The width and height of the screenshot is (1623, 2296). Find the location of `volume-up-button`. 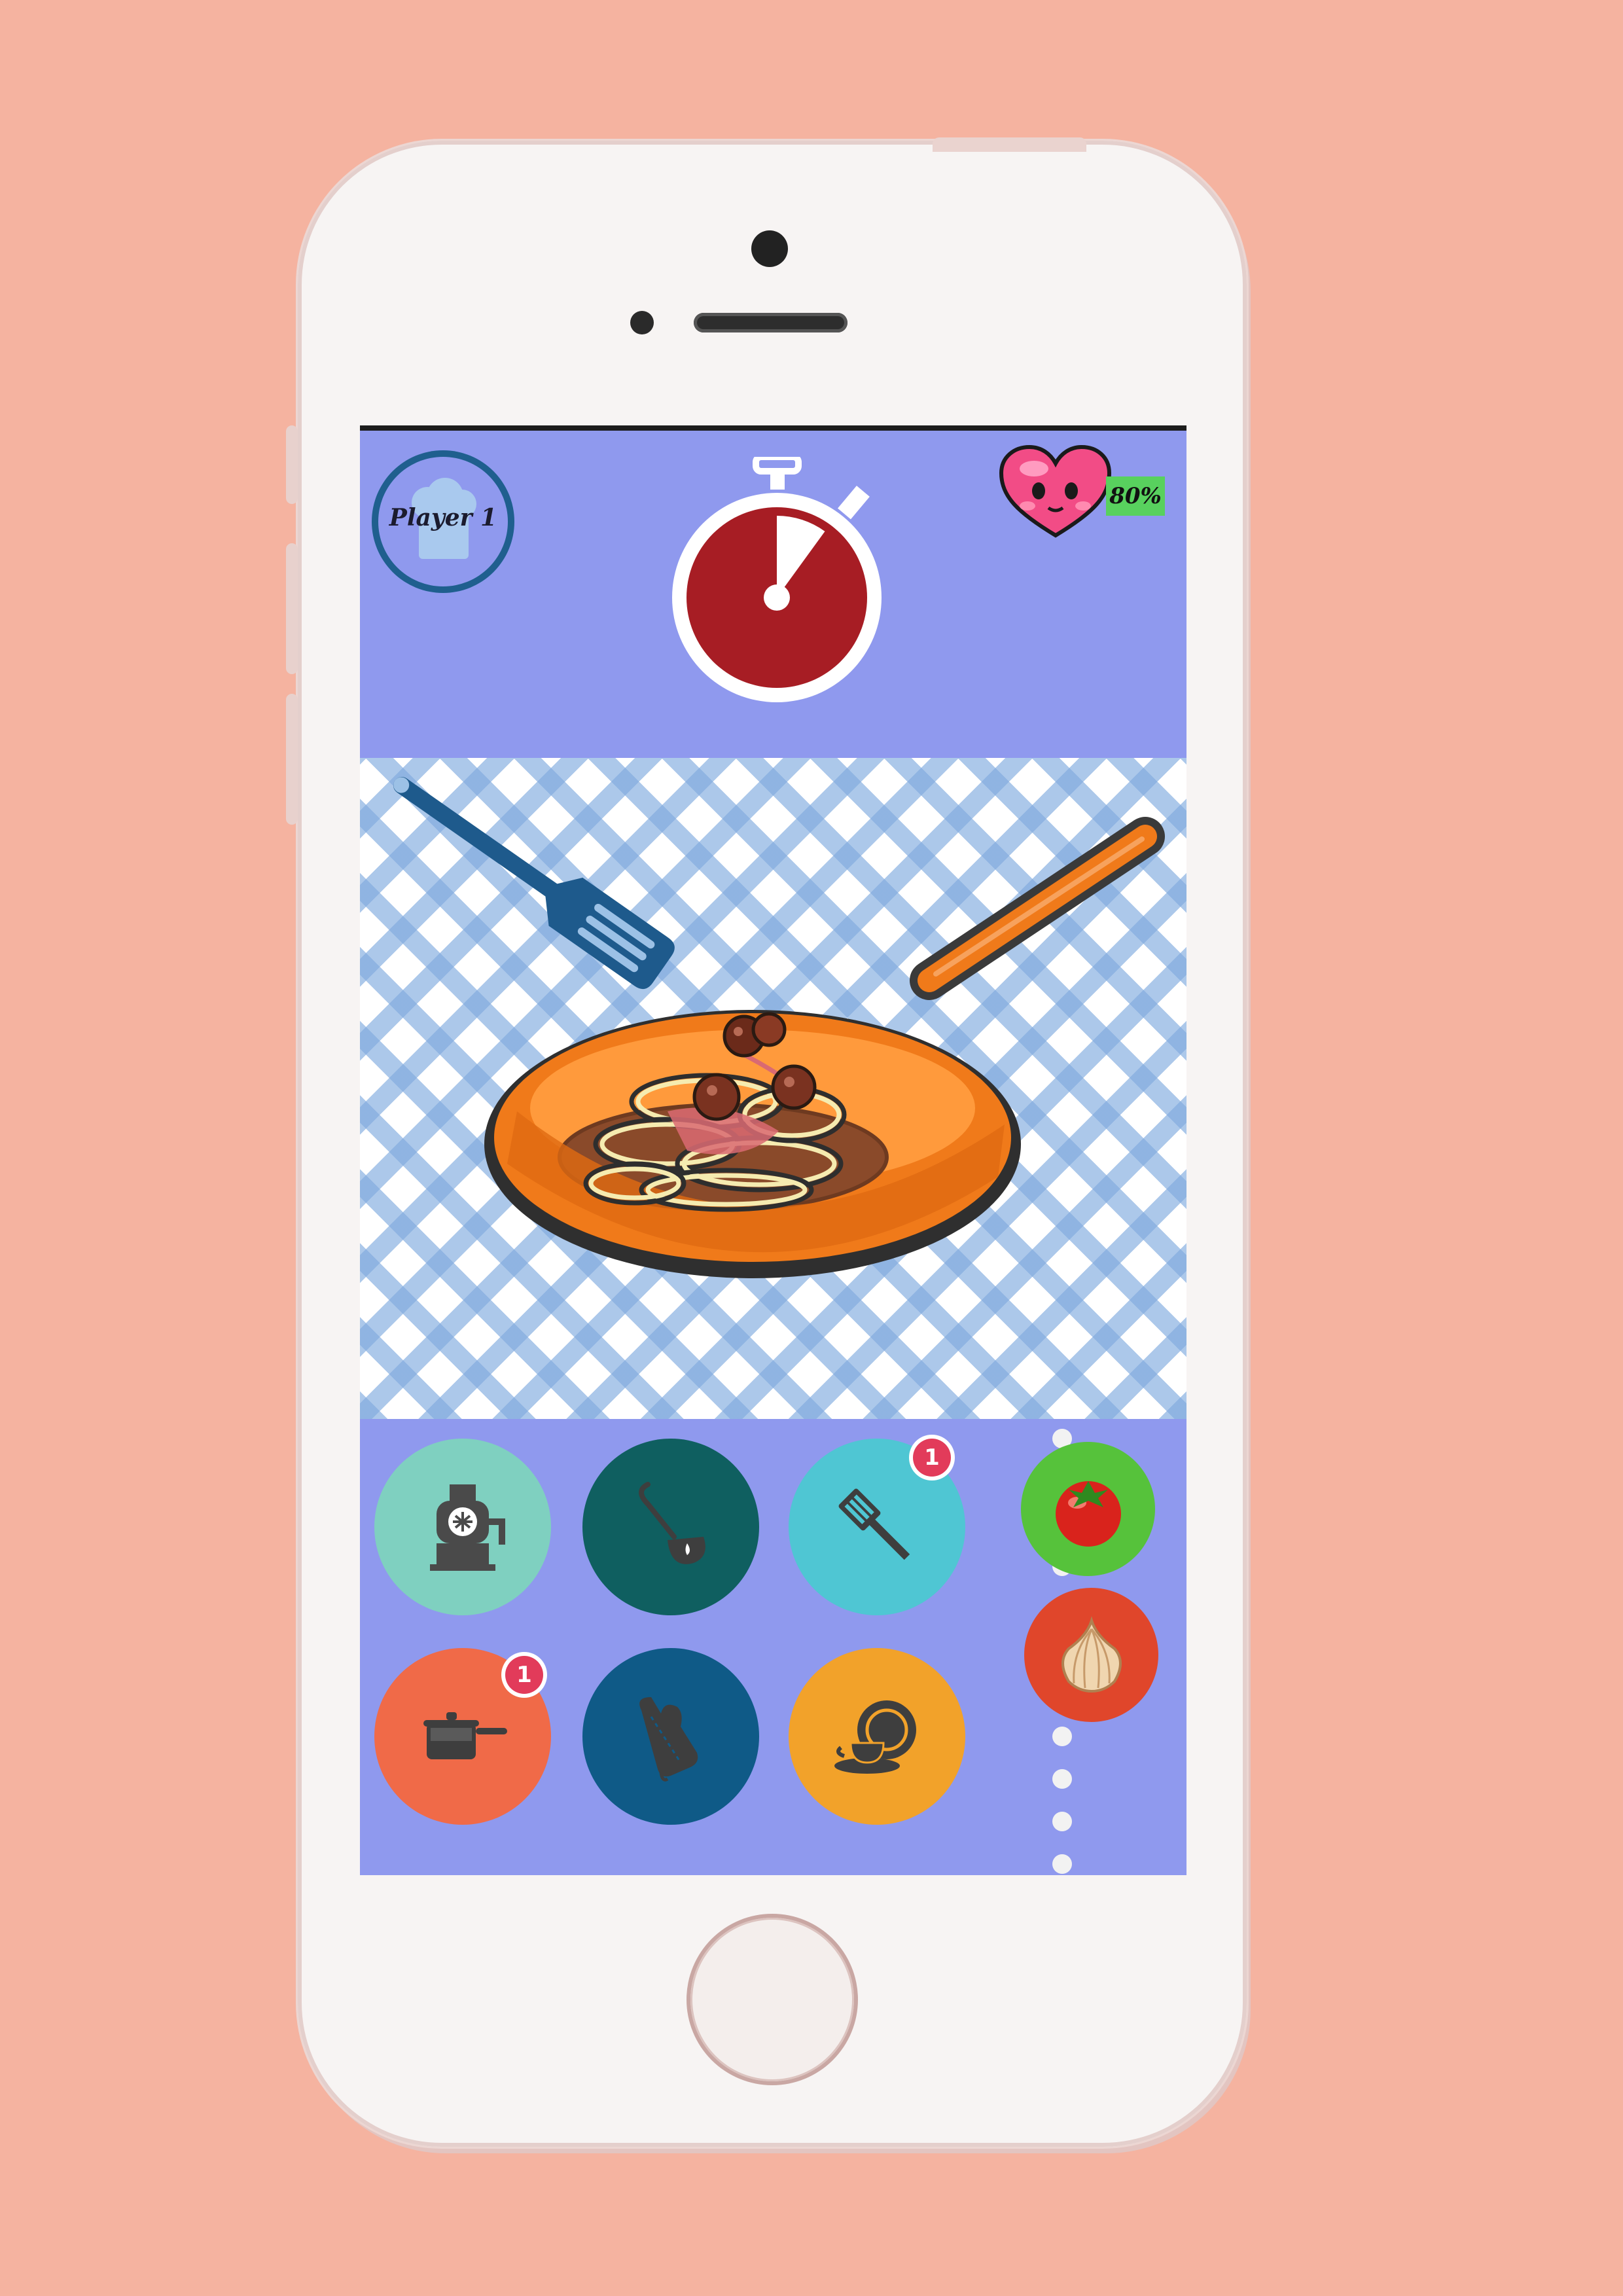

volume-up-button is located at coordinates (292, 608).